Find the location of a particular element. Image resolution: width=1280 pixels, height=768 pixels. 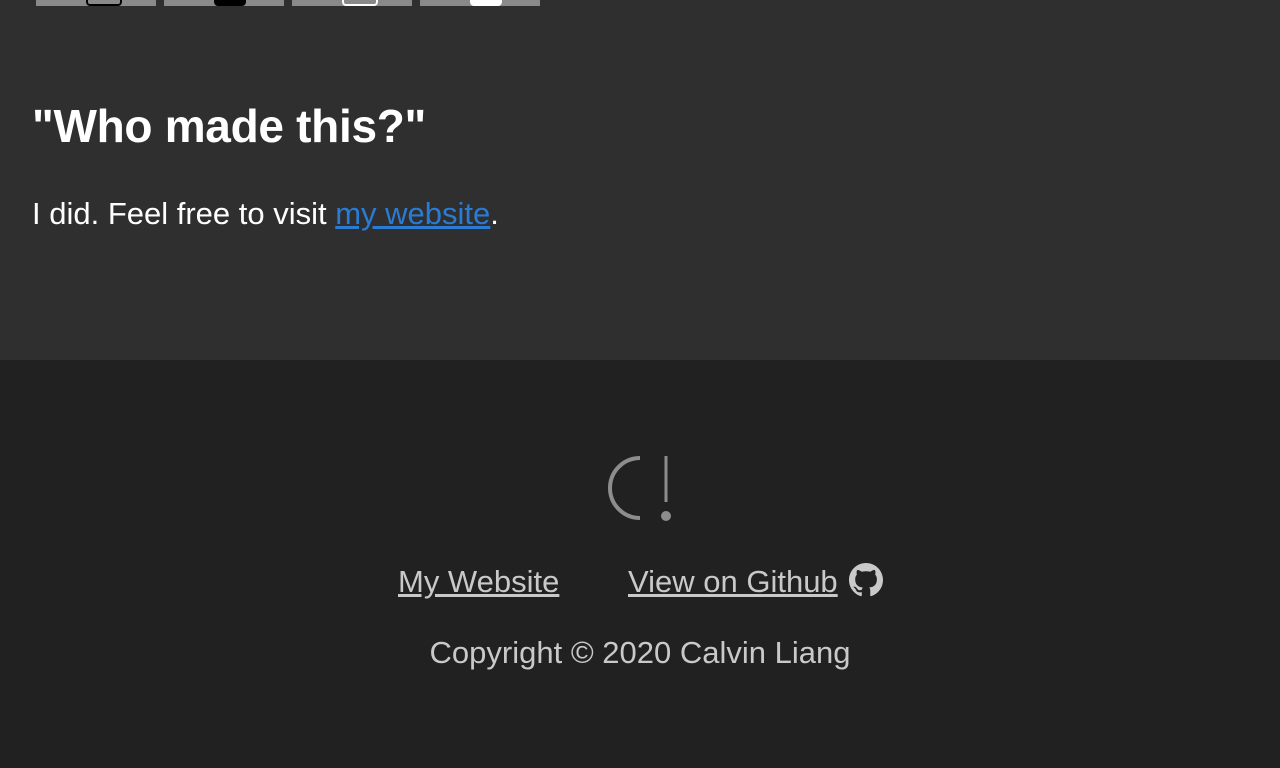

footer-links: My Website View on Github is located at coordinates (640, 582).